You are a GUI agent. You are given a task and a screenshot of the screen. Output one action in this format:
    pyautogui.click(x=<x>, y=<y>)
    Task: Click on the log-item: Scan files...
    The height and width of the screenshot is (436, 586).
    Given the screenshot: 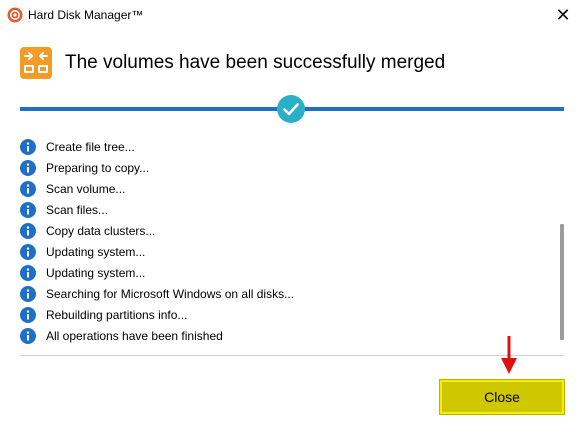 What is the action you would take?
    pyautogui.click(x=64, y=209)
    